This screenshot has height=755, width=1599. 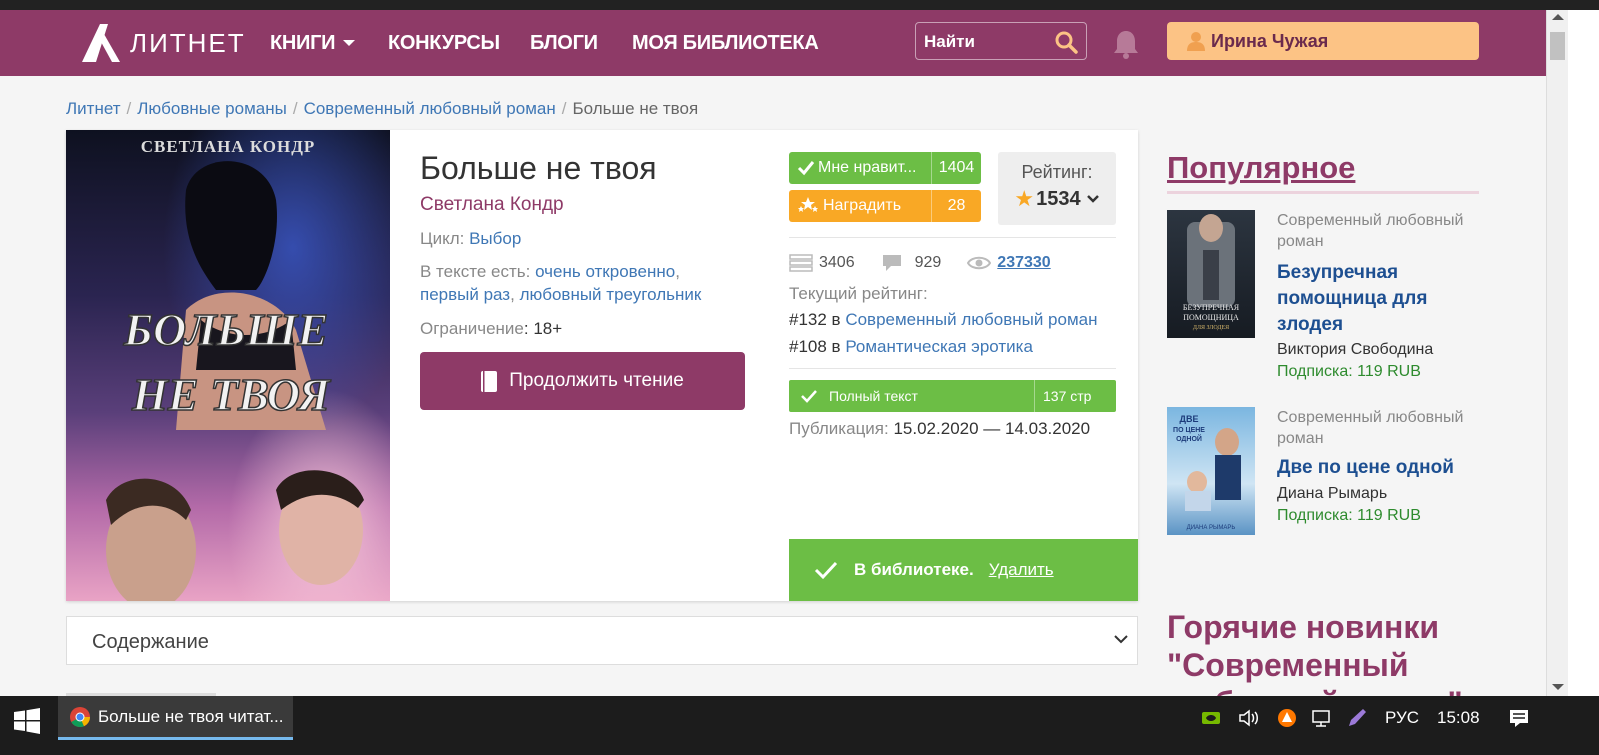 What do you see at coordinates (1126, 44) in the screenshot?
I see `bell-icon` at bounding box center [1126, 44].